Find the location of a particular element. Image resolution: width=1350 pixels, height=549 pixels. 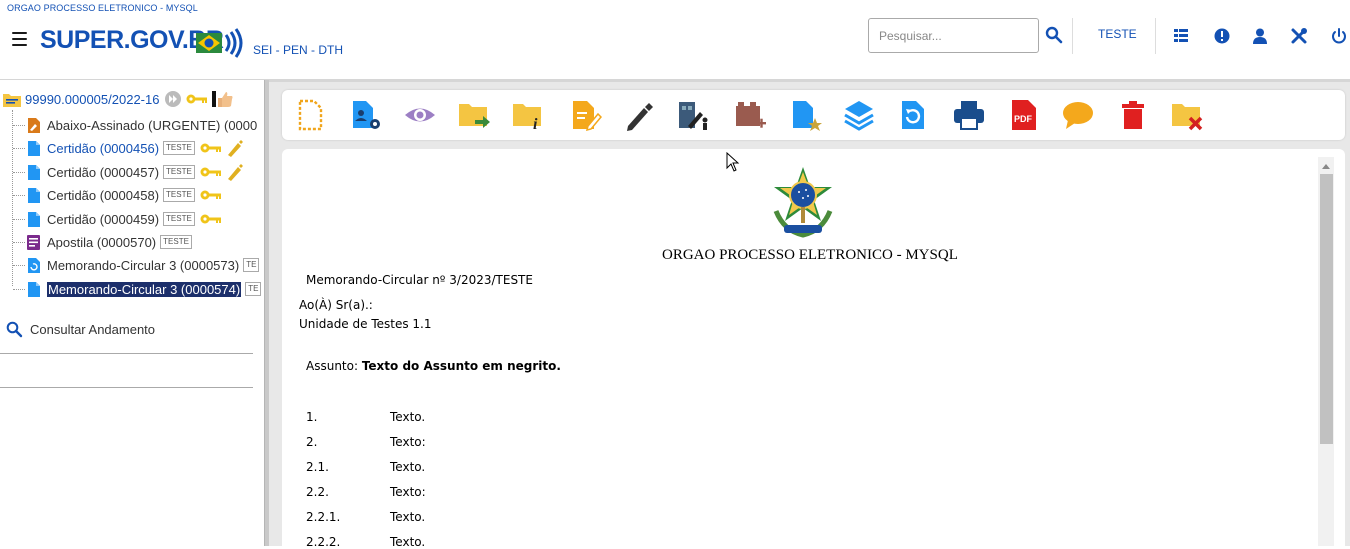

view-icon is located at coordinates (420, 115).